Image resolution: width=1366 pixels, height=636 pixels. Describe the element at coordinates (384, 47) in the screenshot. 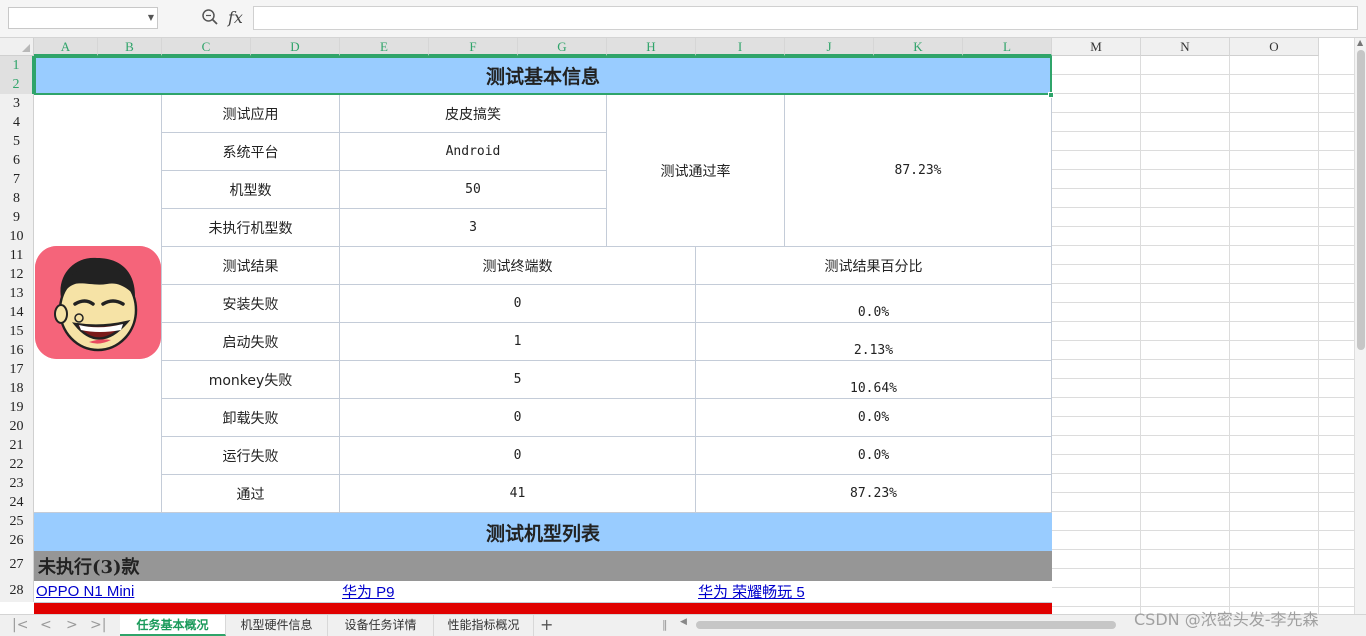

I see `column-header: E` at that location.